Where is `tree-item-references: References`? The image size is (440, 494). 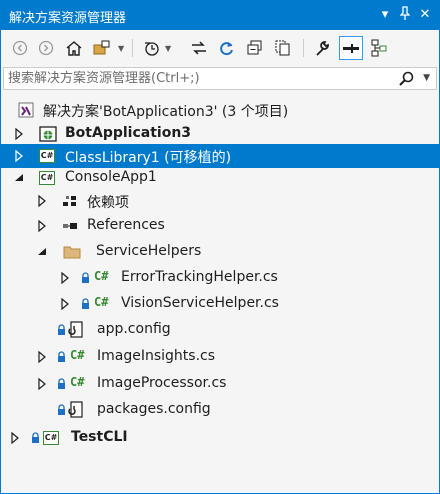
tree-item-references: References is located at coordinates (220, 226).